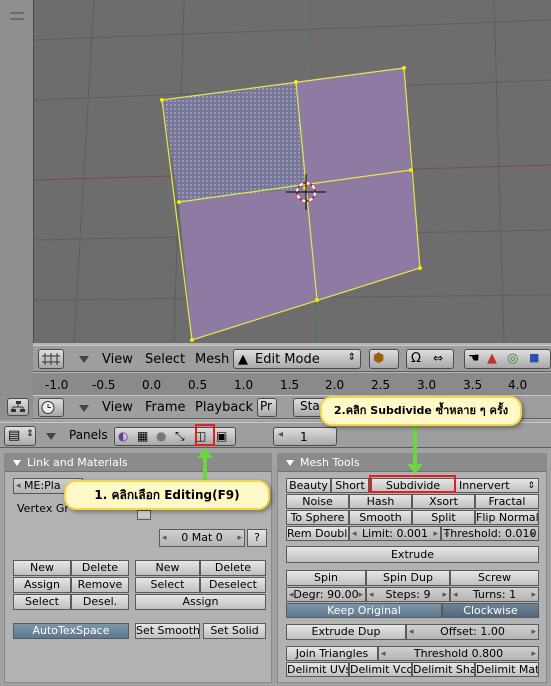  Describe the element at coordinates (180, 436) in the screenshot. I see `object-icon: ⤡` at that location.